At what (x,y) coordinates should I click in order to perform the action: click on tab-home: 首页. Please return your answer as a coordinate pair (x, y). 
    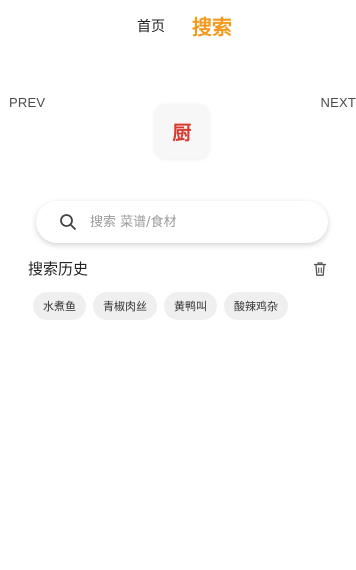
    Looking at the image, I should click on (151, 26).